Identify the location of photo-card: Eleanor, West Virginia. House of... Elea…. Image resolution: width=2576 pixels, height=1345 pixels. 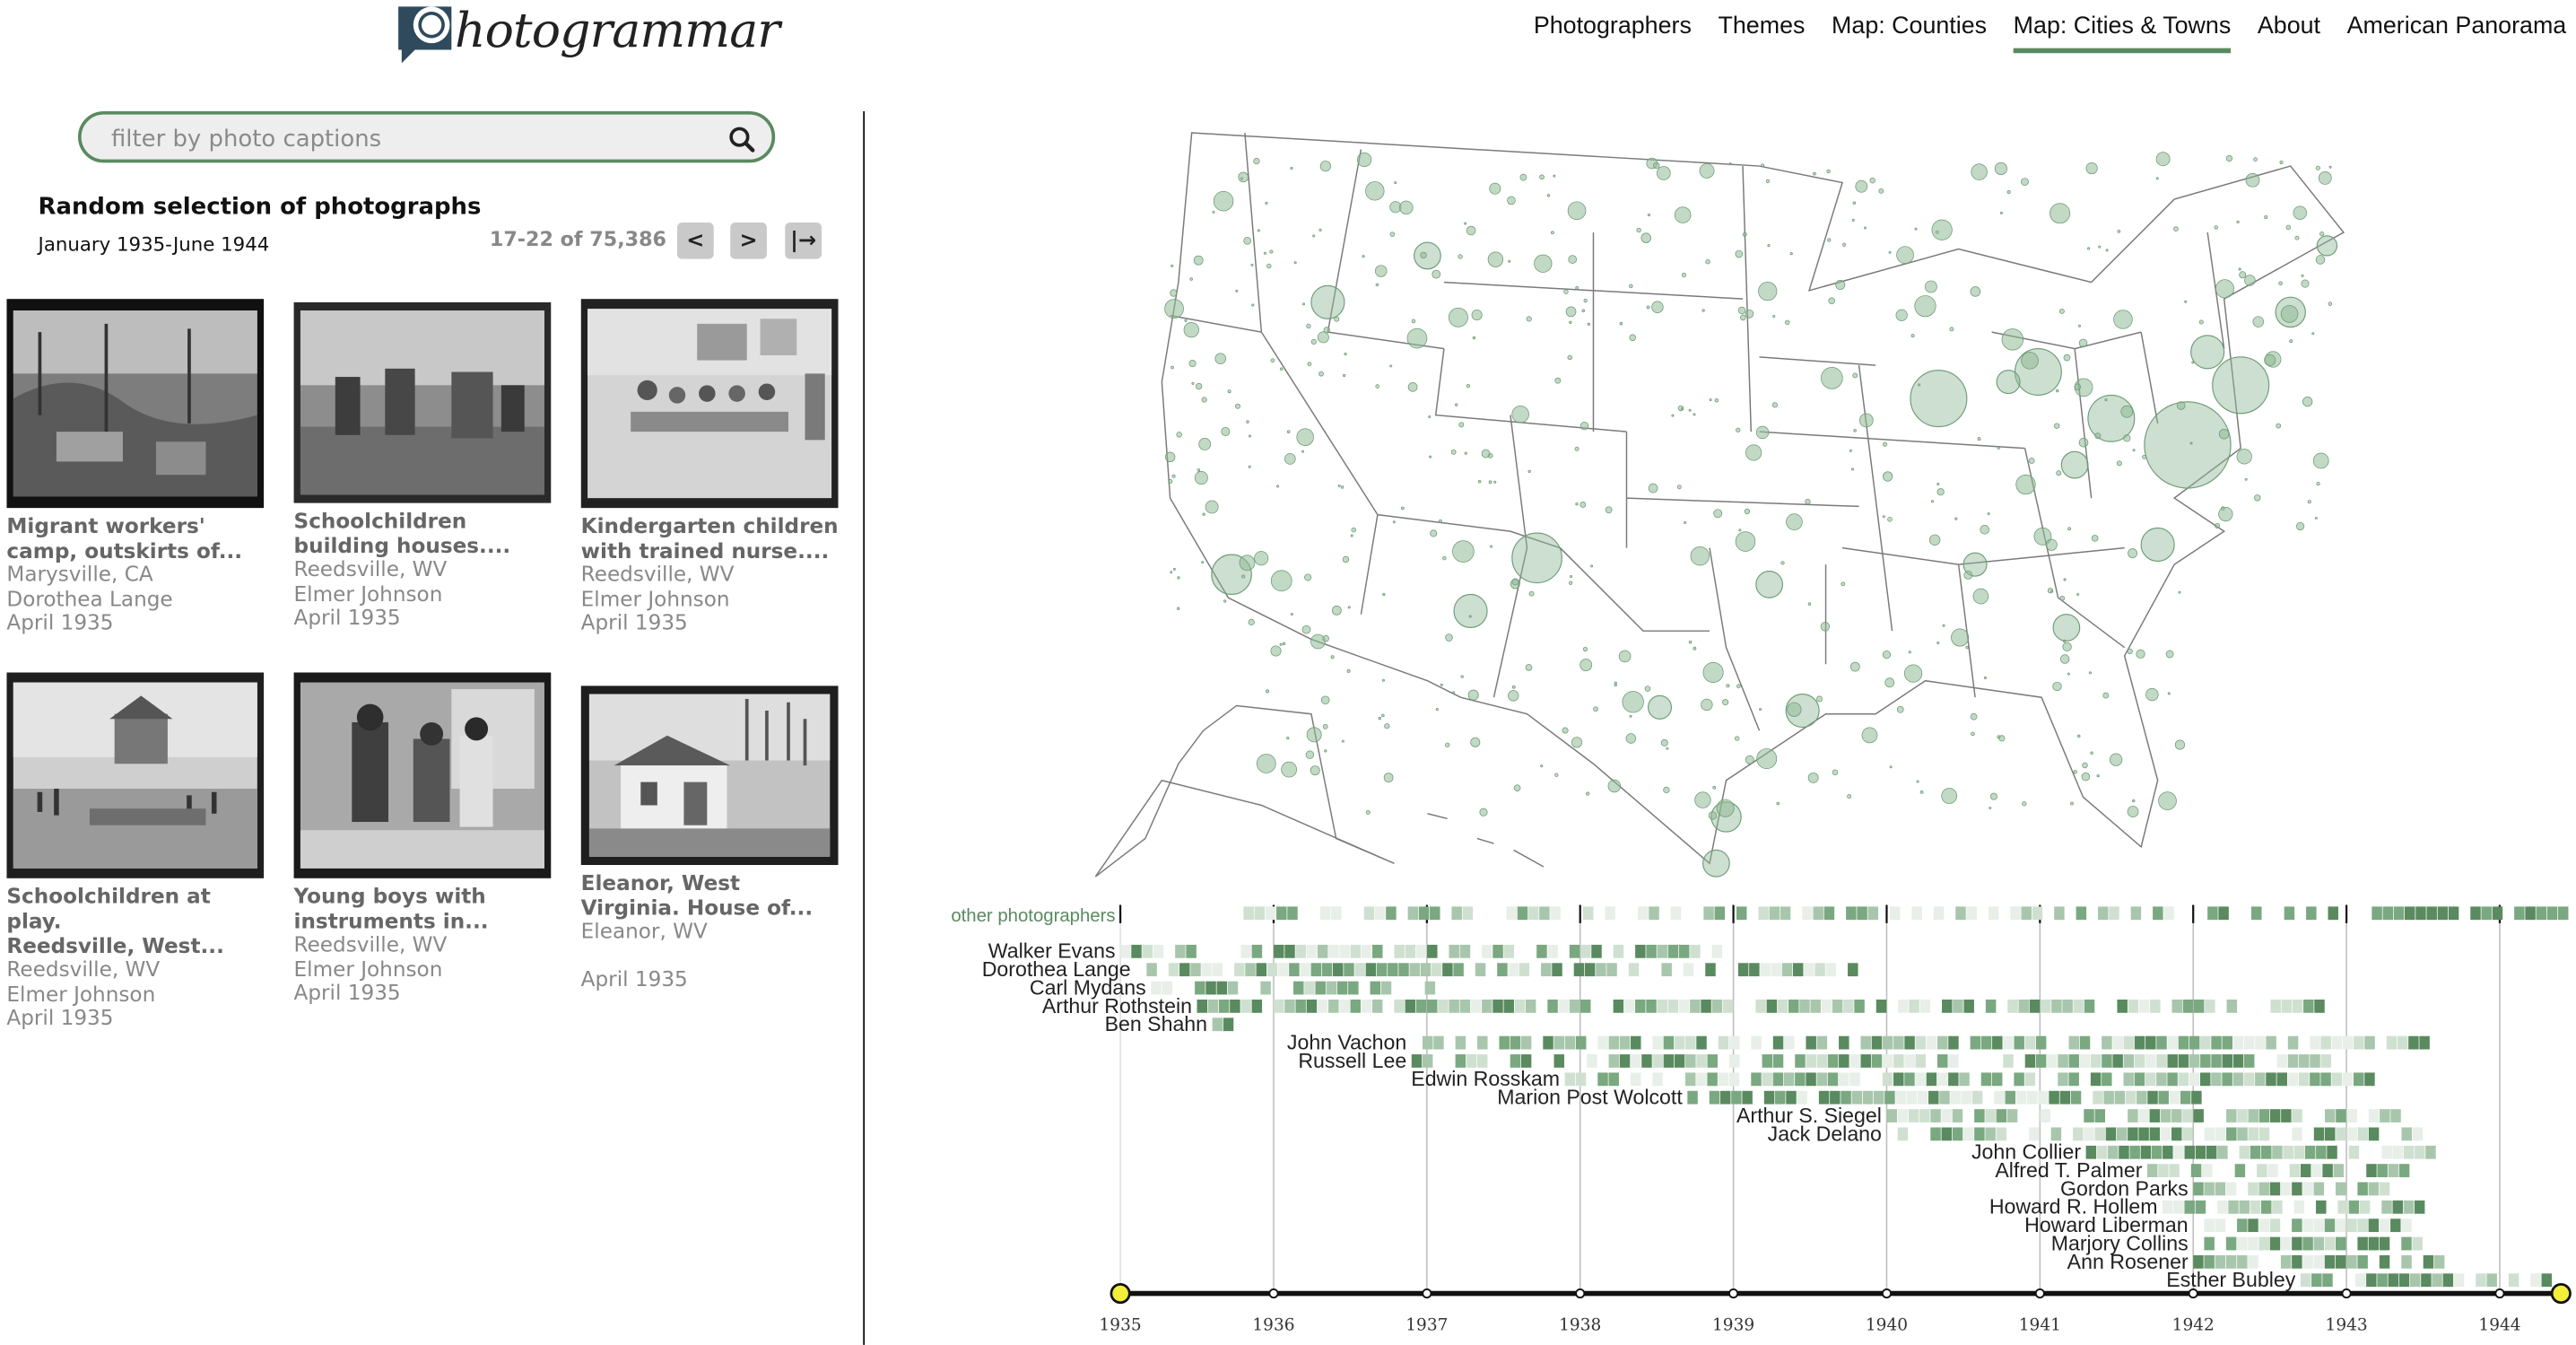
(711, 838).